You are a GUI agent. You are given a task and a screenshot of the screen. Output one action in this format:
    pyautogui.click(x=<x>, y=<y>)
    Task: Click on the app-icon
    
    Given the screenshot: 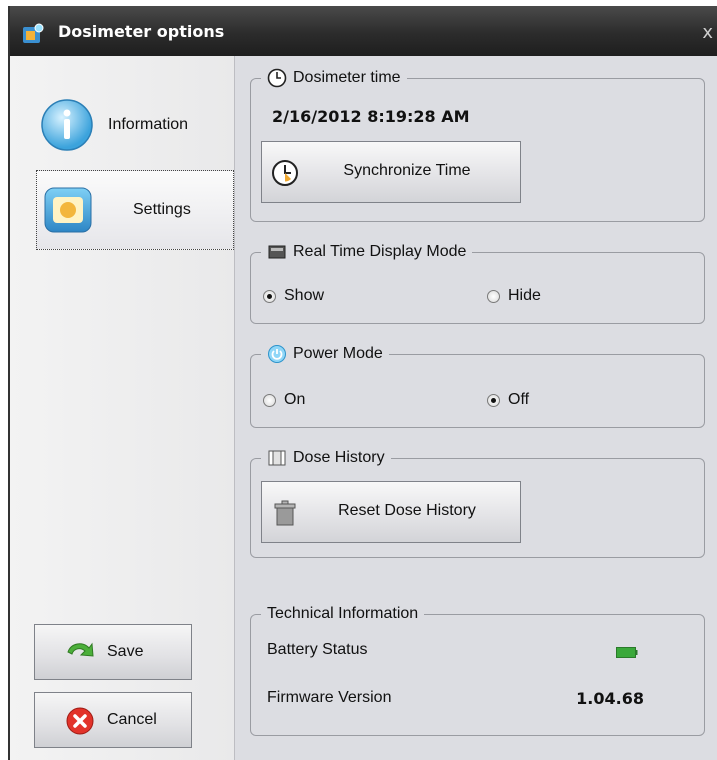 What is the action you would take?
    pyautogui.click(x=33, y=33)
    